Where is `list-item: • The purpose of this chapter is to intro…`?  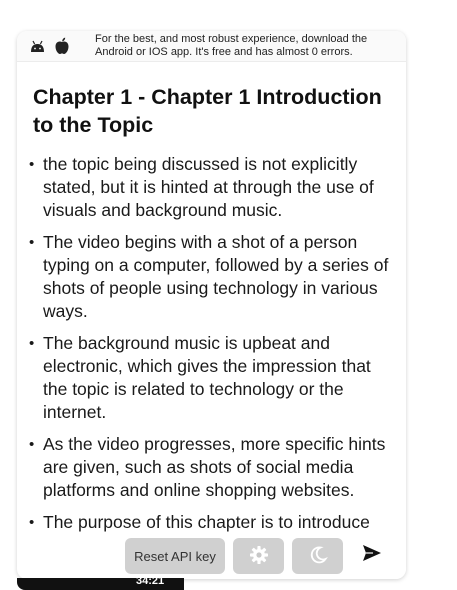
list-item: • The purpose of this chapter is to intro… is located at coordinates (212, 522).